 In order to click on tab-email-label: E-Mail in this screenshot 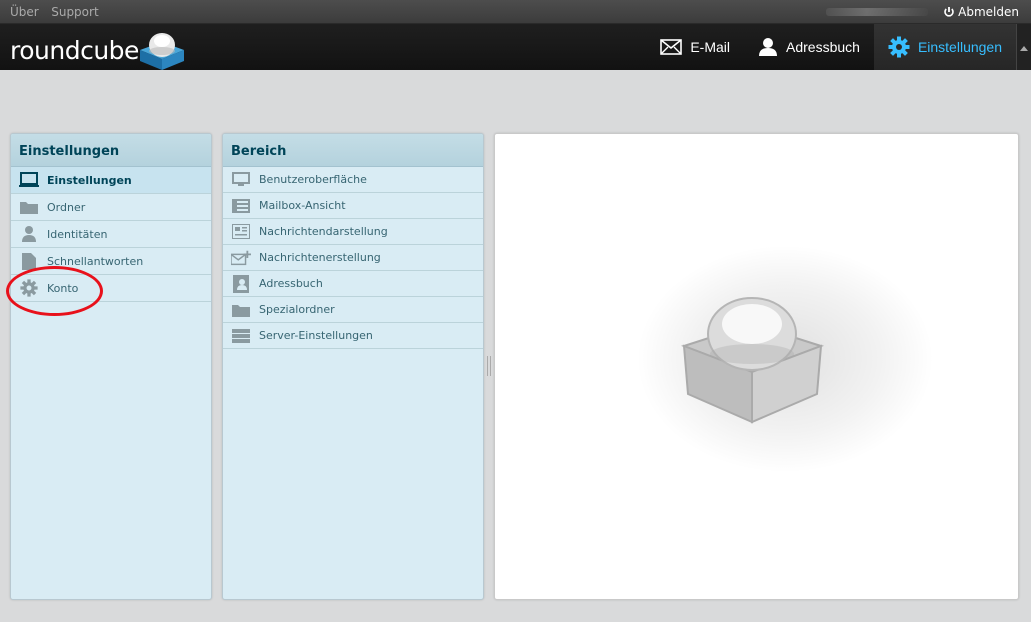, I will do `click(710, 47)`.